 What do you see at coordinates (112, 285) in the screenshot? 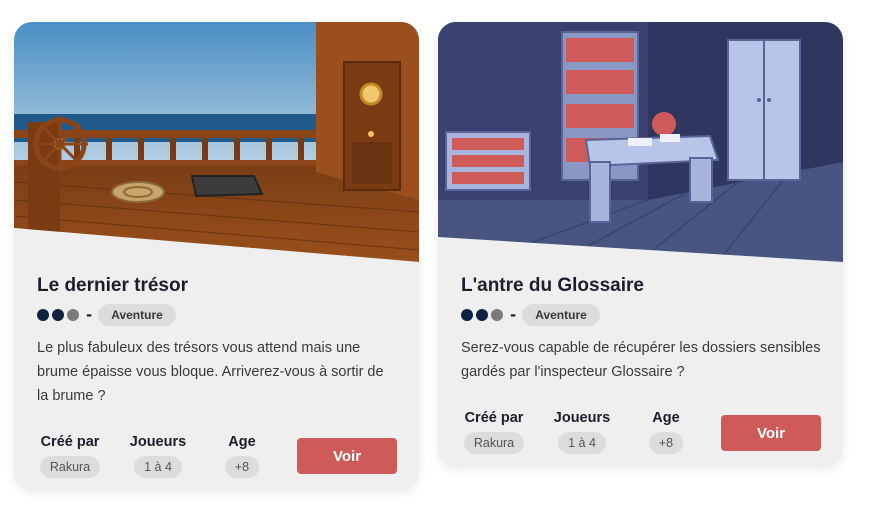
I see `card-title: Le dernier trésor` at bounding box center [112, 285].